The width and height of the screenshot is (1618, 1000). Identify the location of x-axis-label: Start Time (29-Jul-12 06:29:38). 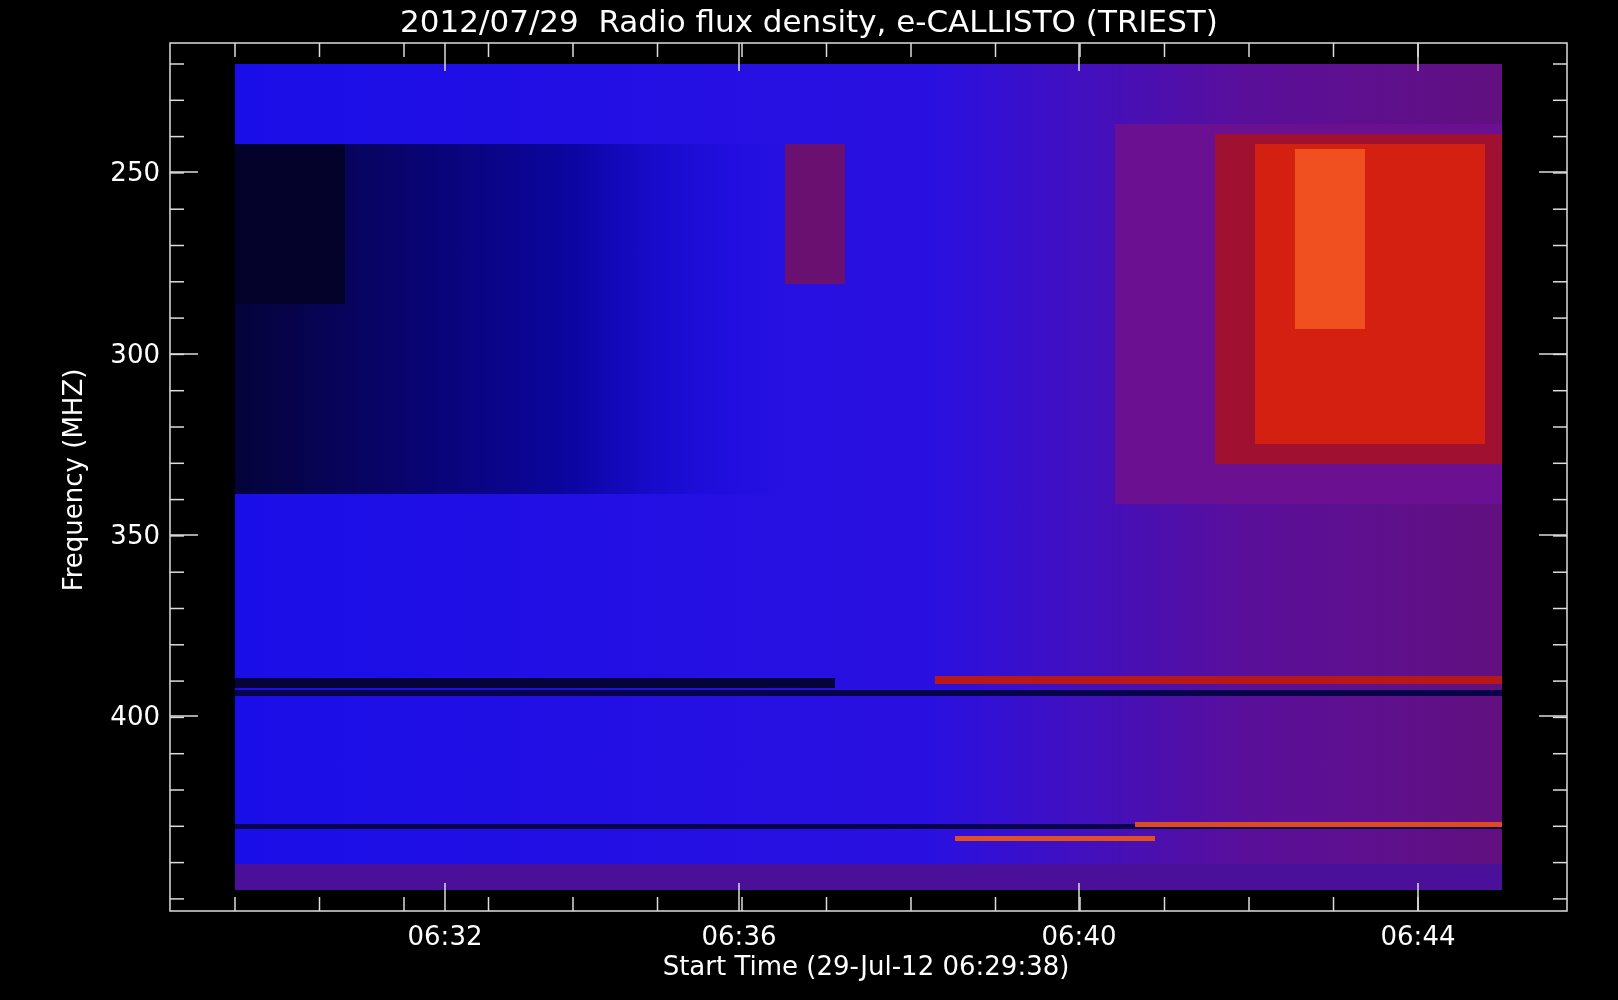
(866, 966).